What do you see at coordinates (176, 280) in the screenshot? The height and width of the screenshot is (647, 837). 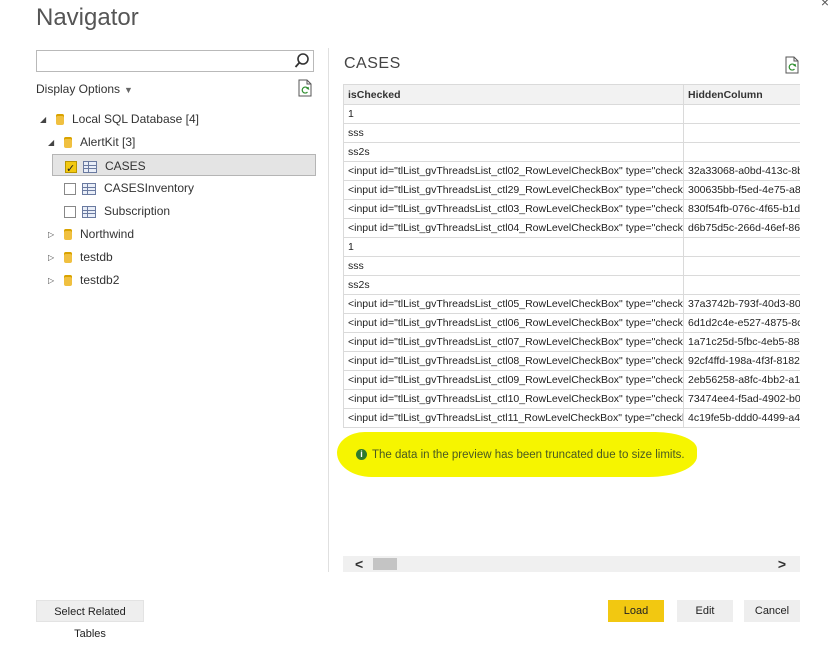 I see `tree-item: ▷ testdb2` at bounding box center [176, 280].